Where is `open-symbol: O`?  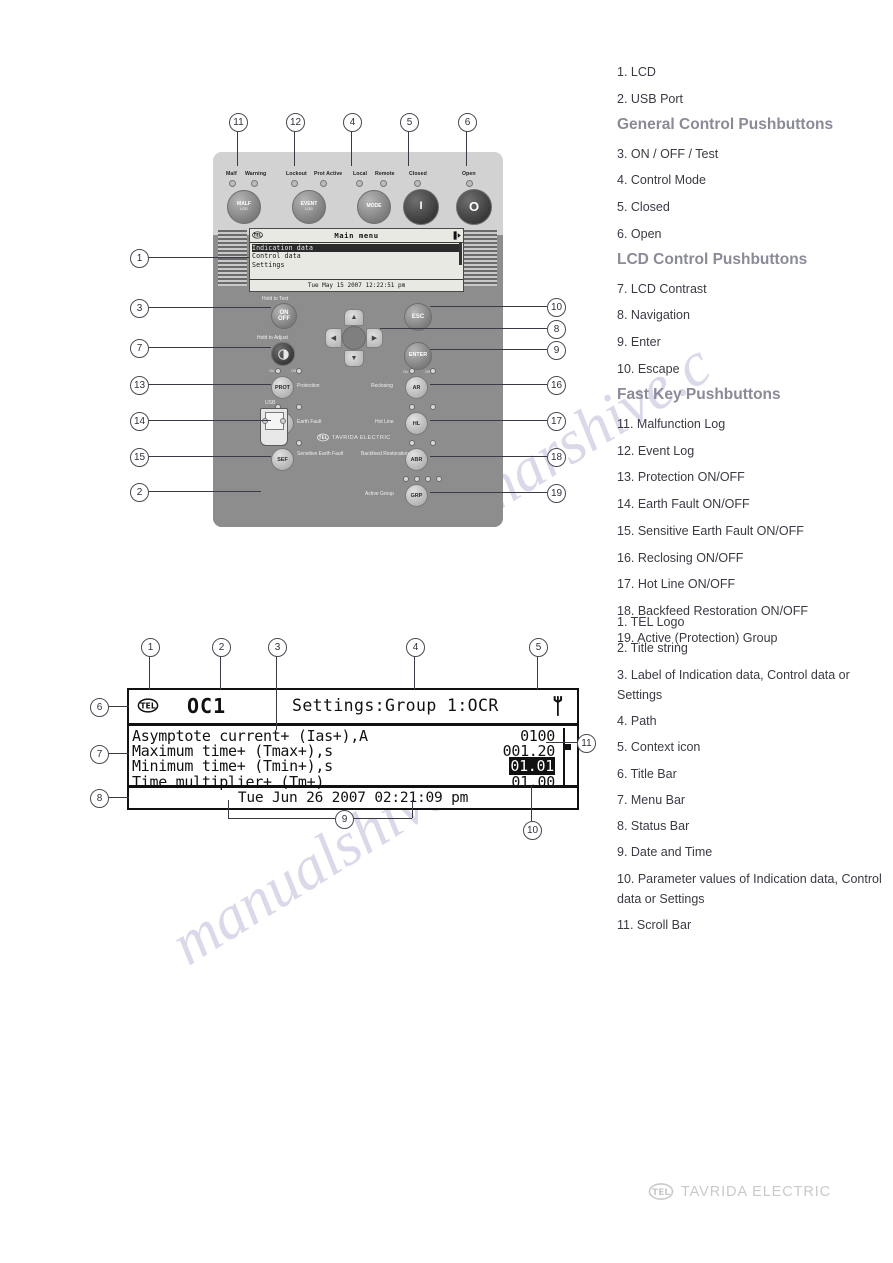 open-symbol: O is located at coordinates (474, 207).